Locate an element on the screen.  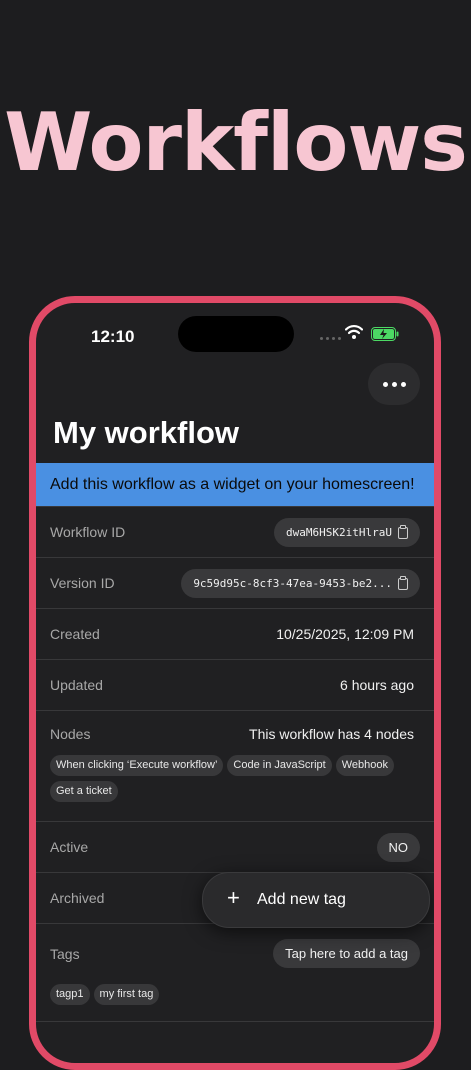
node-chip: Code in JavaScript is located at coordinates (279, 765).